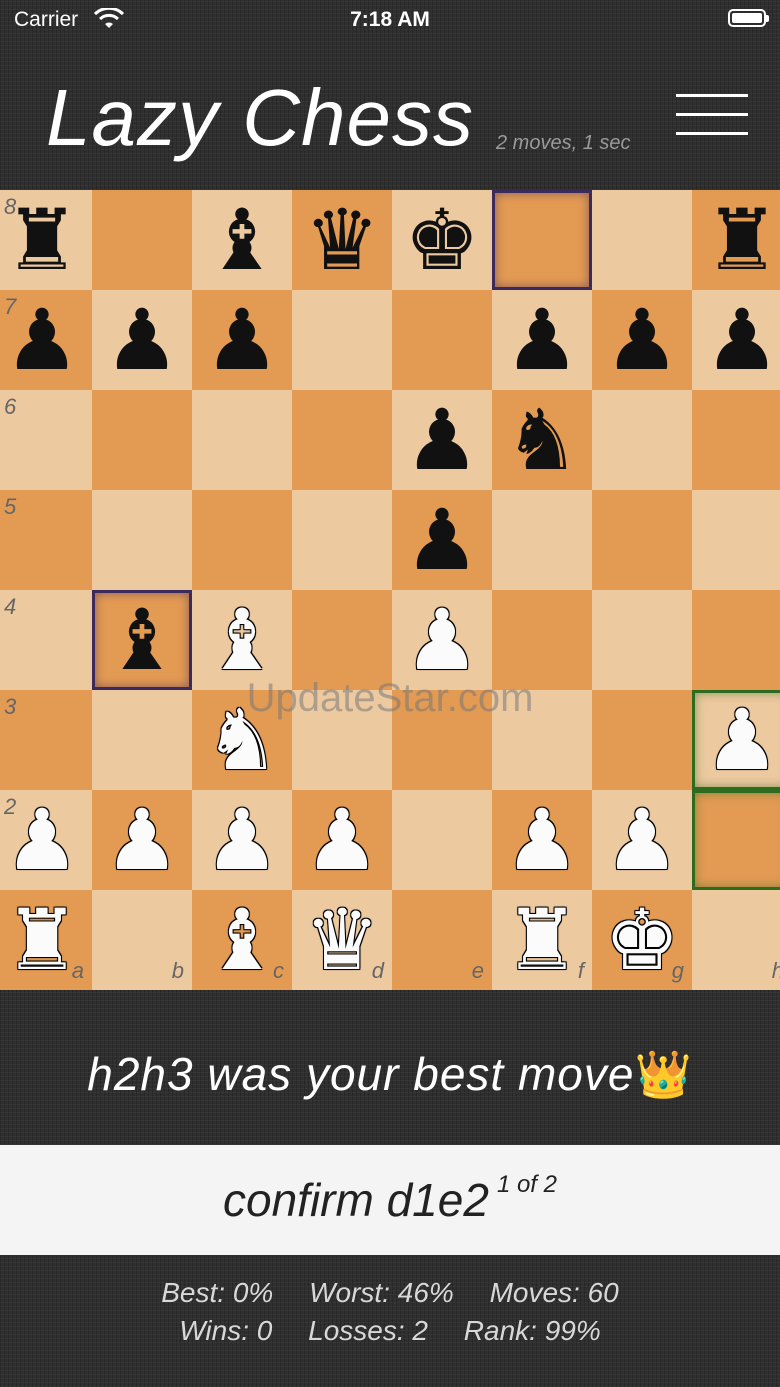  I want to click on square-g4, so click(642, 640).